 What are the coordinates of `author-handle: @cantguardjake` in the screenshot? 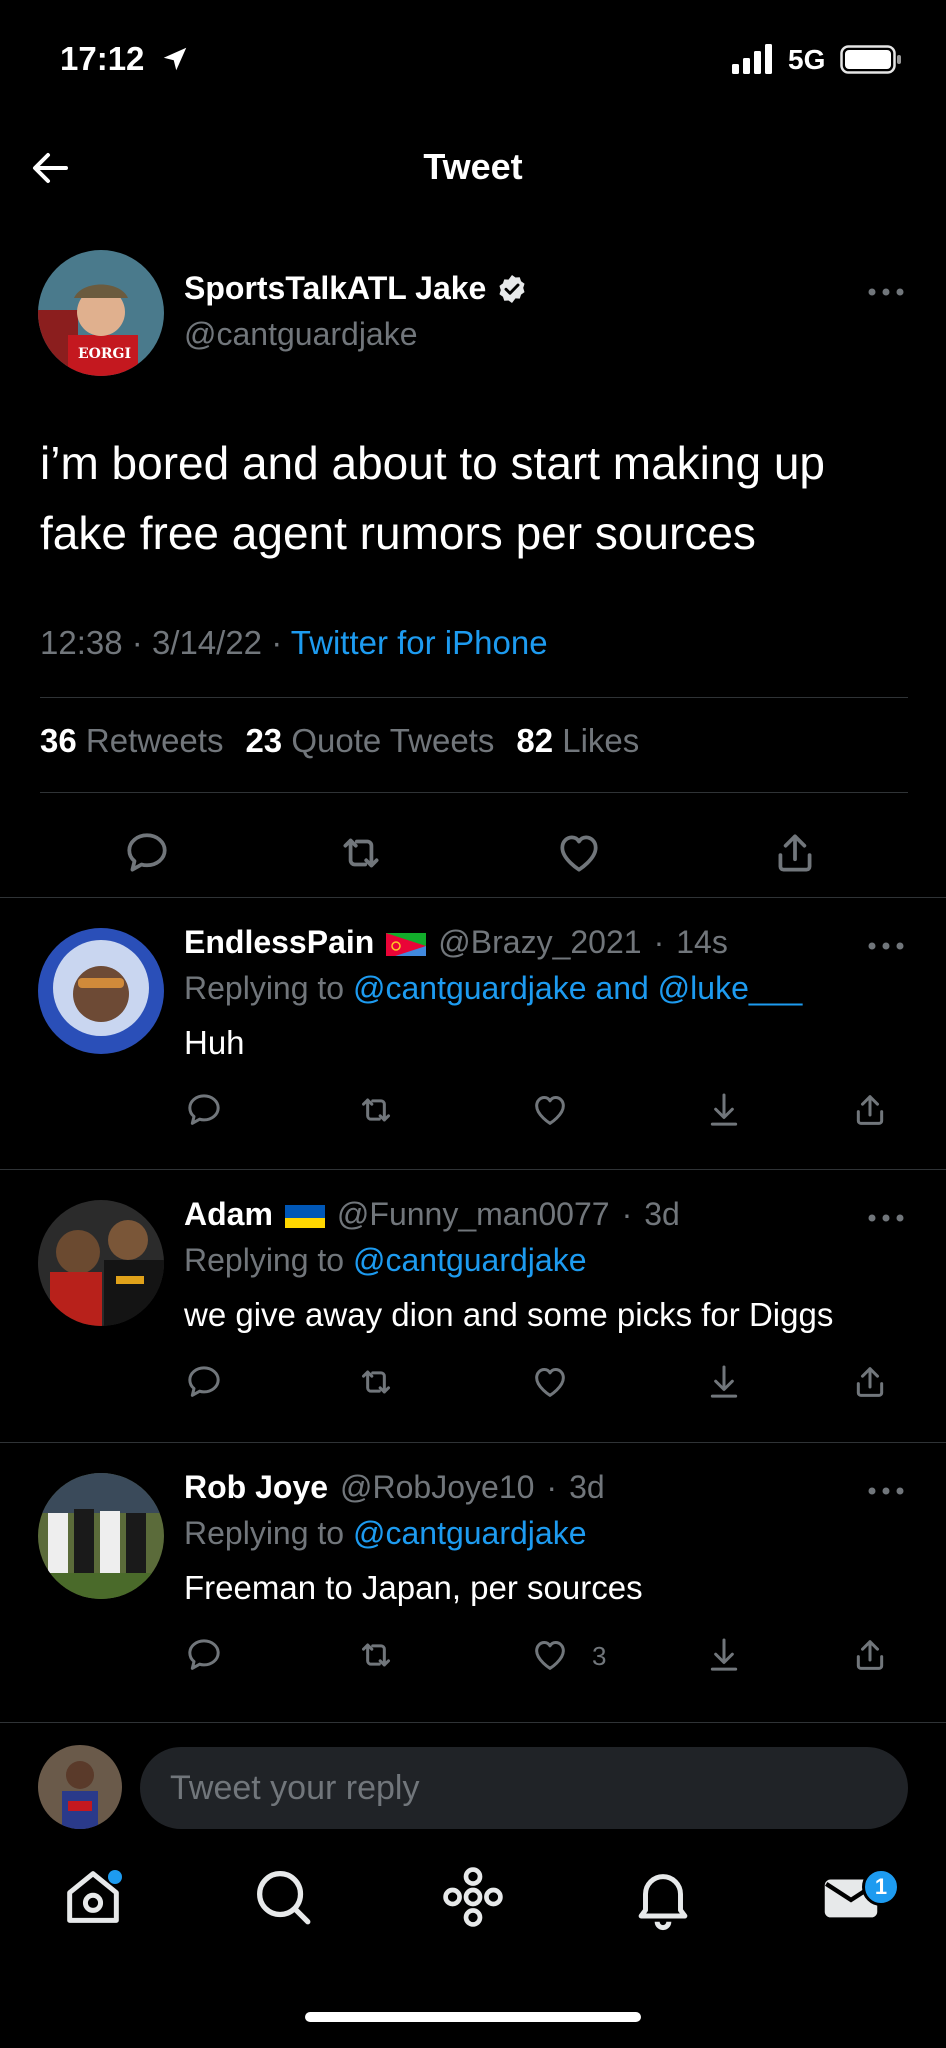 It's located at (301, 334).